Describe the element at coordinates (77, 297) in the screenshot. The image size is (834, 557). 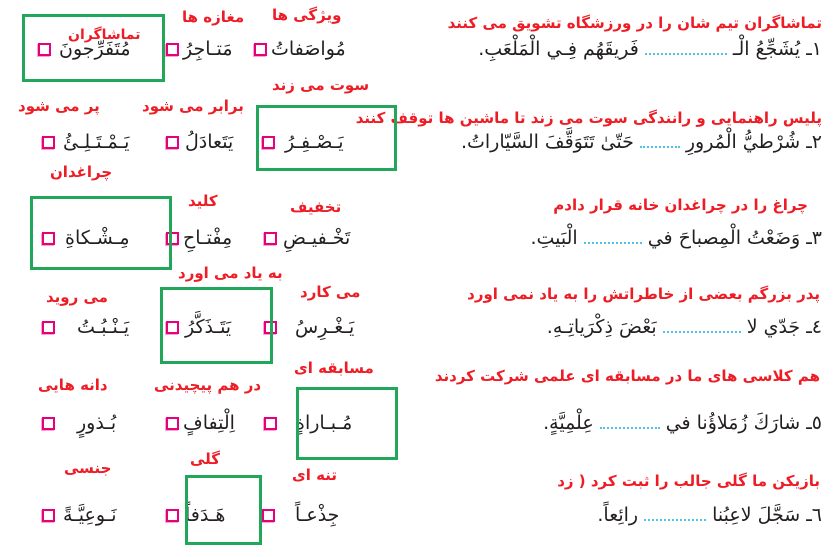
I see `gloss-q4-opt3: می روید` at that location.